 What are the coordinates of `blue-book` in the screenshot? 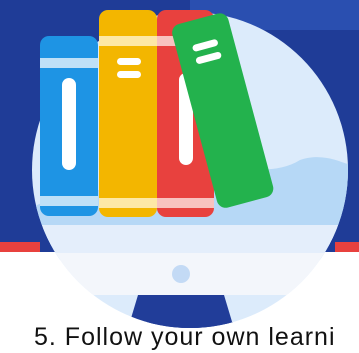 It's located at (69, 126).